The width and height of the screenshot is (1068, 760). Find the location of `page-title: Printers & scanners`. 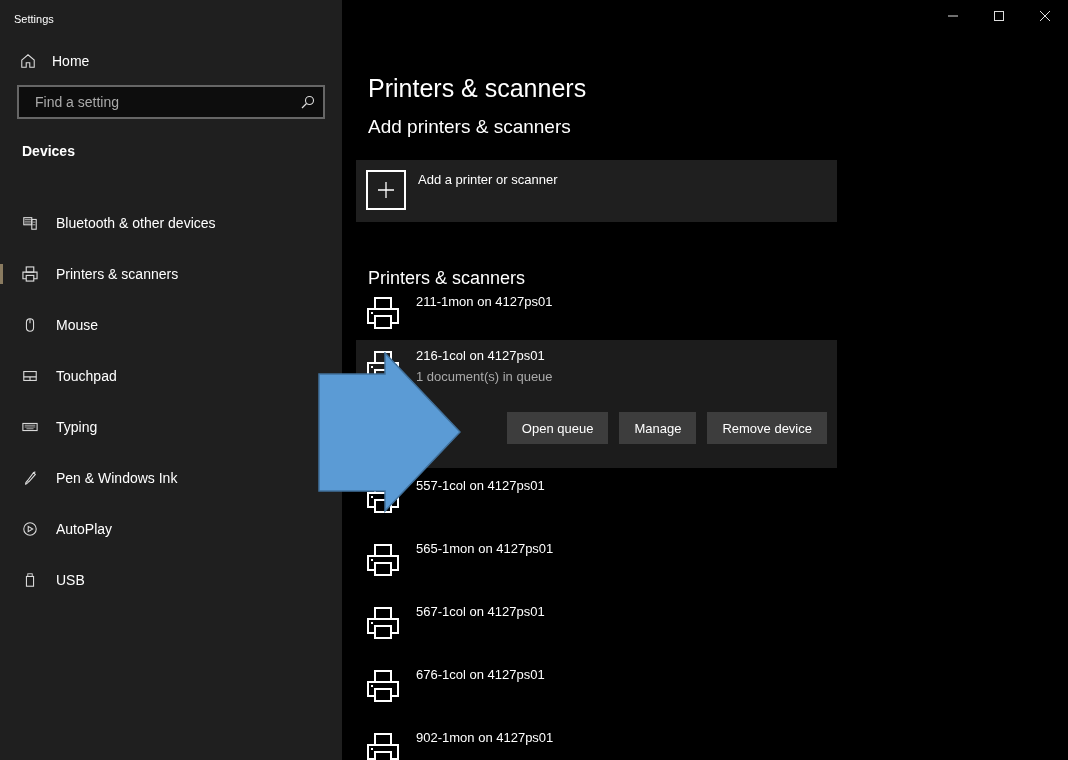

page-title: Printers & scanners is located at coordinates (478, 88).